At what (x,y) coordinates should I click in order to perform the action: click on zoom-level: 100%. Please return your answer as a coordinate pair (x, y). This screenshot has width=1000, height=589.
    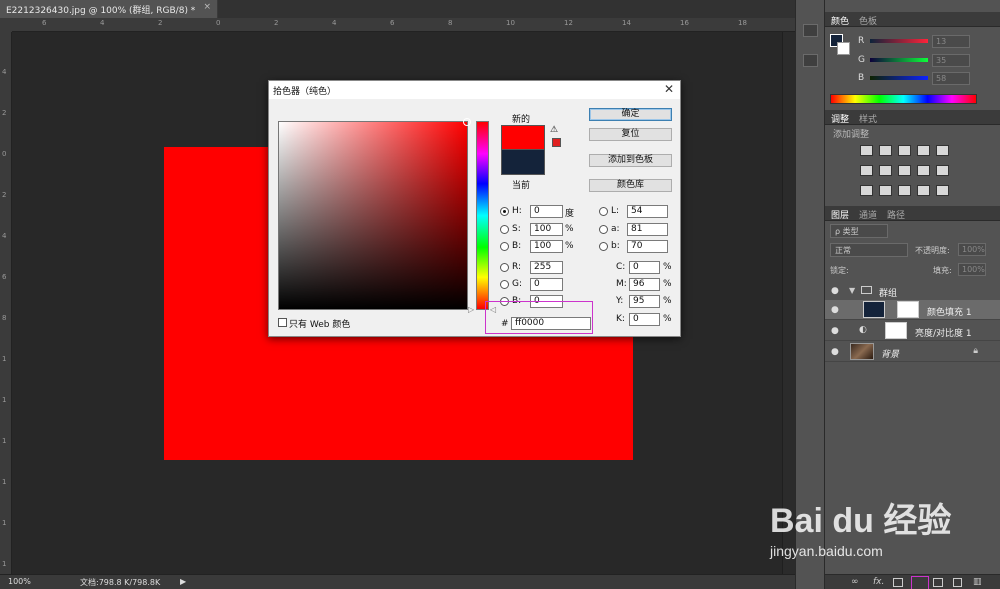
    Looking at the image, I should click on (19, 581).